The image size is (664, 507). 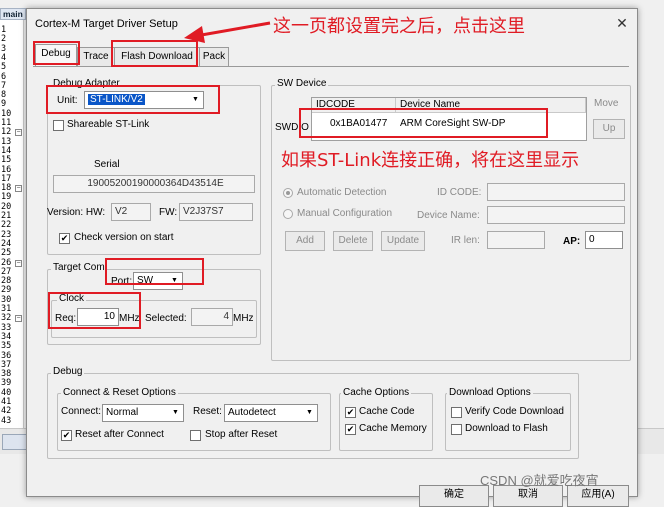 I want to click on download-options-label: Download Options, so click(x=490, y=392).